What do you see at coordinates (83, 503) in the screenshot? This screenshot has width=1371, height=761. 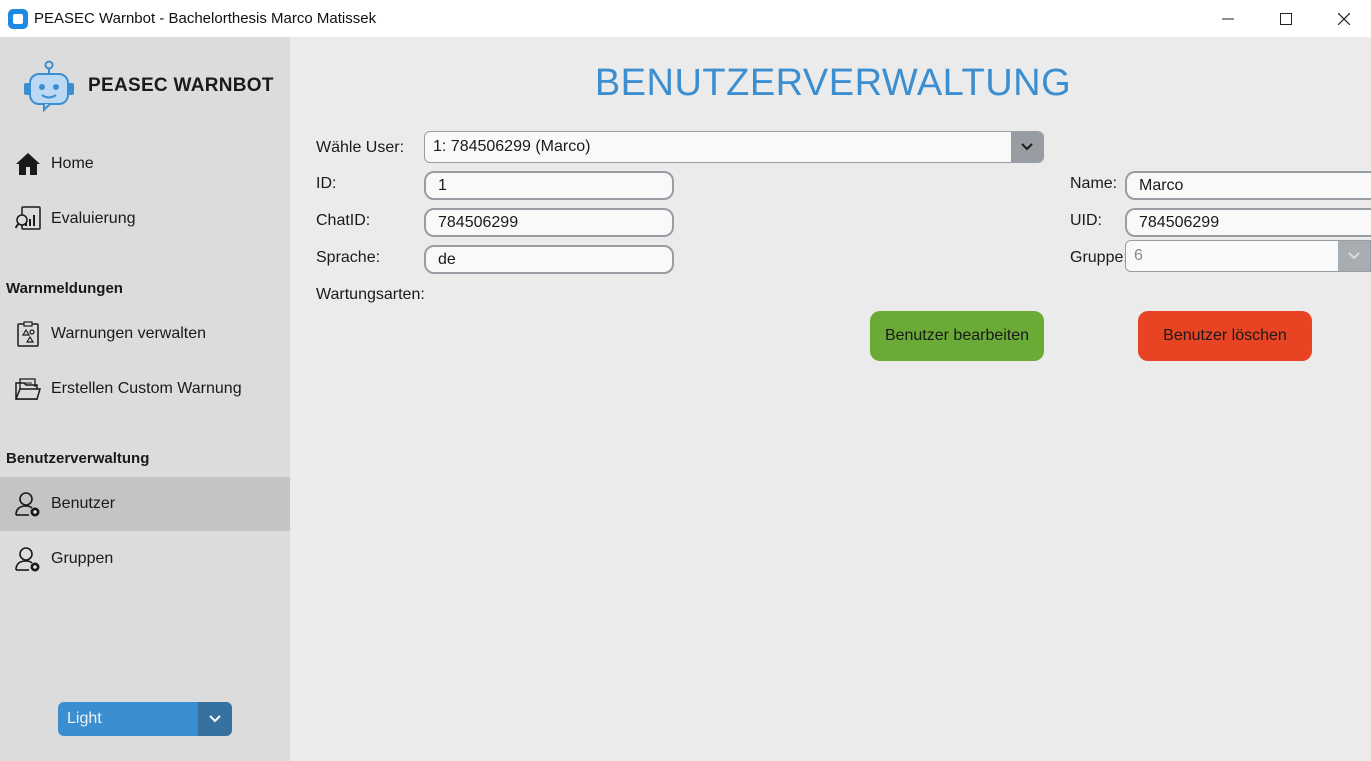 I see `sidebar-item-label: Benutzer` at bounding box center [83, 503].